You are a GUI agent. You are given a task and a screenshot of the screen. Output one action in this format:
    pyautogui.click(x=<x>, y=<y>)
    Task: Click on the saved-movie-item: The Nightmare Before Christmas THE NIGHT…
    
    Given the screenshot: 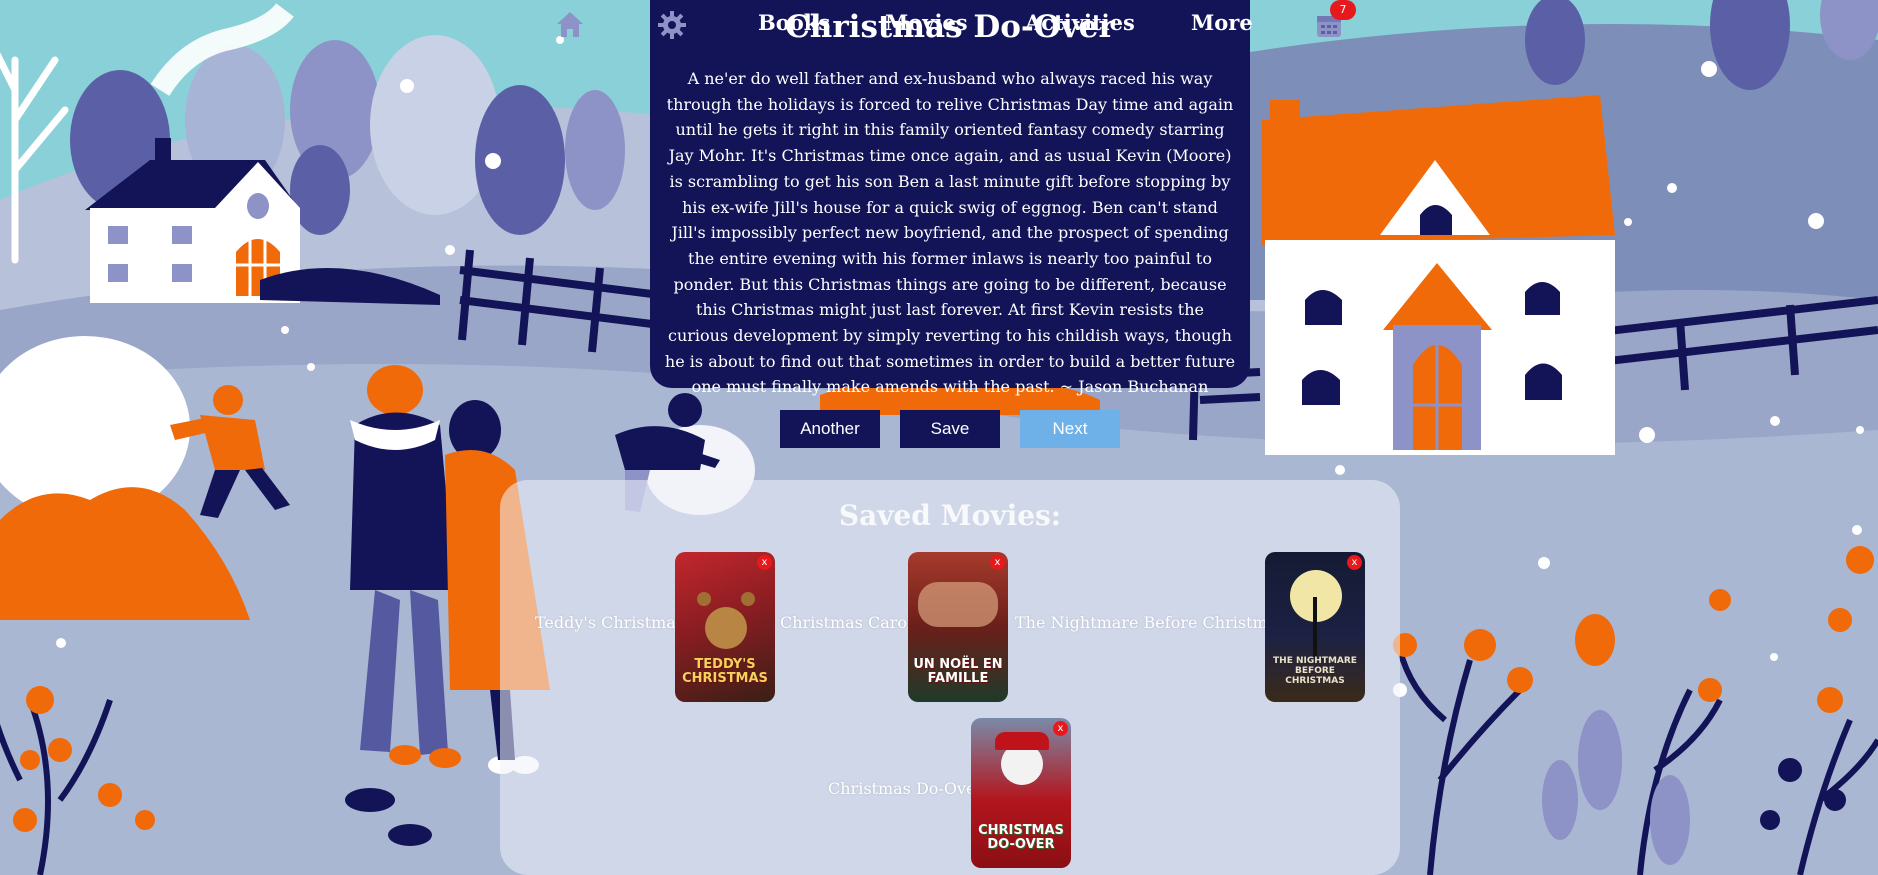 What is the action you would take?
    pyautogui.click(x=1200, y=627)
    